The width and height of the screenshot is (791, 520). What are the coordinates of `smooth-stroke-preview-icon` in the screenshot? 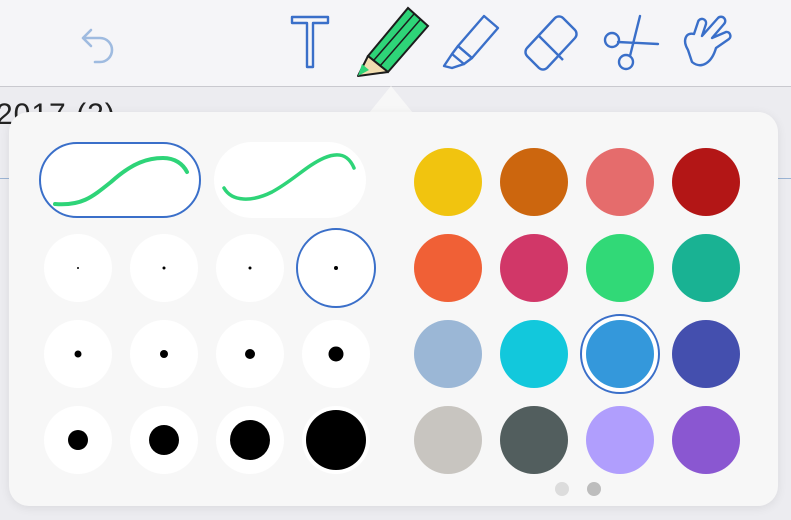 It's located at (121, 181).